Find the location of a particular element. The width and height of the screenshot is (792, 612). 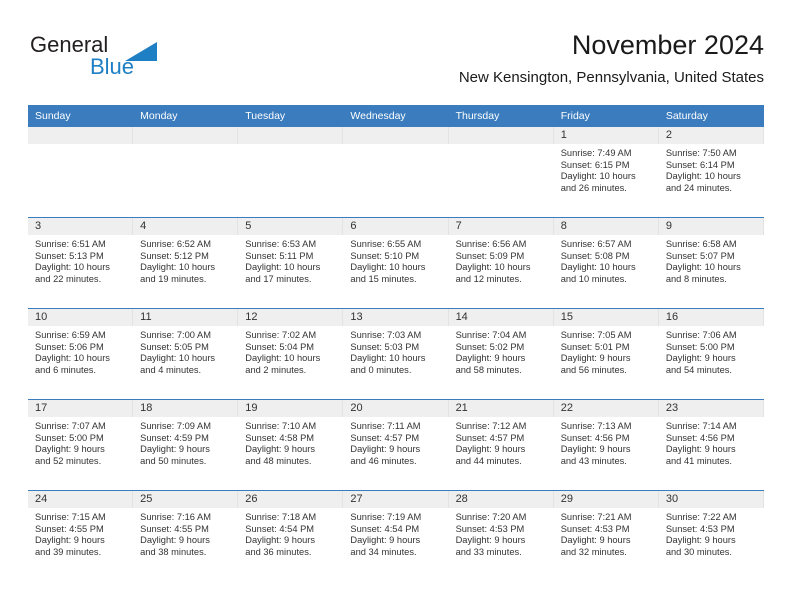

weekday-header-friday: Friday is located at coordinates (606, 116).